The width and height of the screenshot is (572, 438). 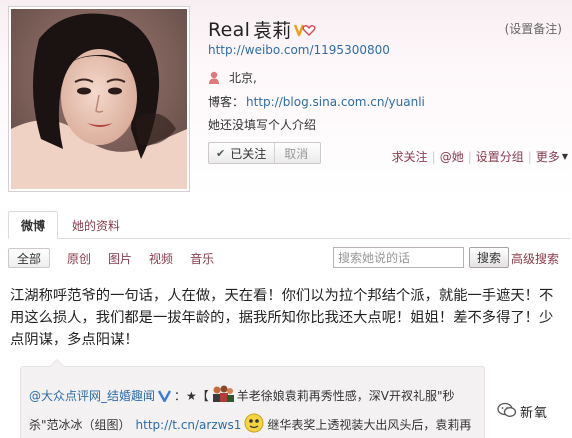 I want to click on verified-heart-icon, so click(x=305, y=30).